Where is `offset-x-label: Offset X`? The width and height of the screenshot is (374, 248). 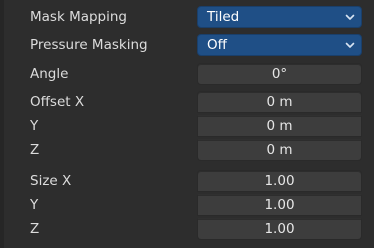
offset-x-label: Offset X is located at coordinates (57, 102).